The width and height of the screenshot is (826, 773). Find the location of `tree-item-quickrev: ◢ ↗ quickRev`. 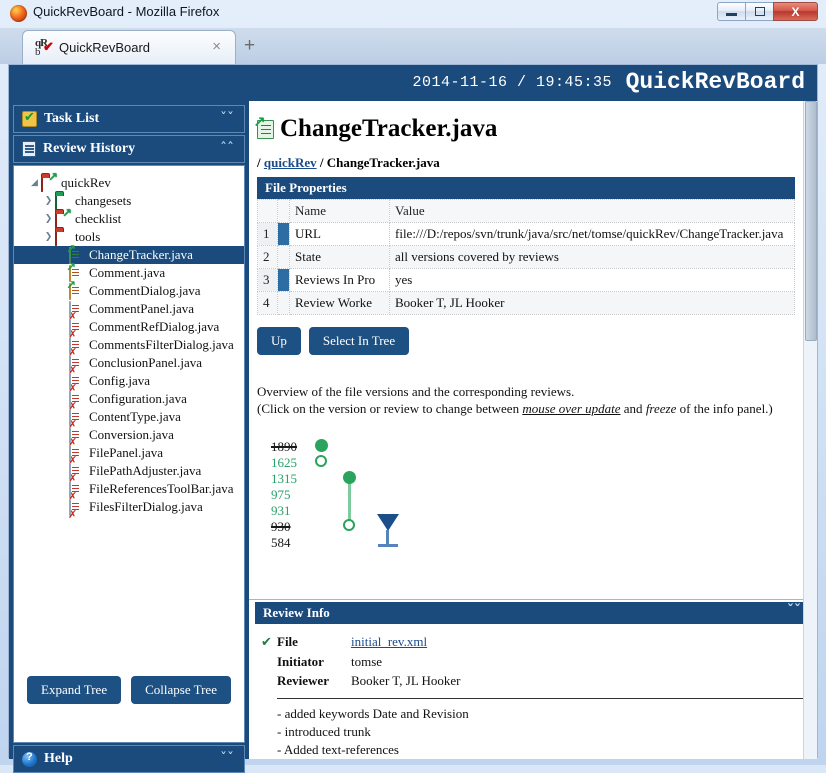

tree-item-quickrev: ◢ ↗ quickRev is located at coordinates (129, 181).